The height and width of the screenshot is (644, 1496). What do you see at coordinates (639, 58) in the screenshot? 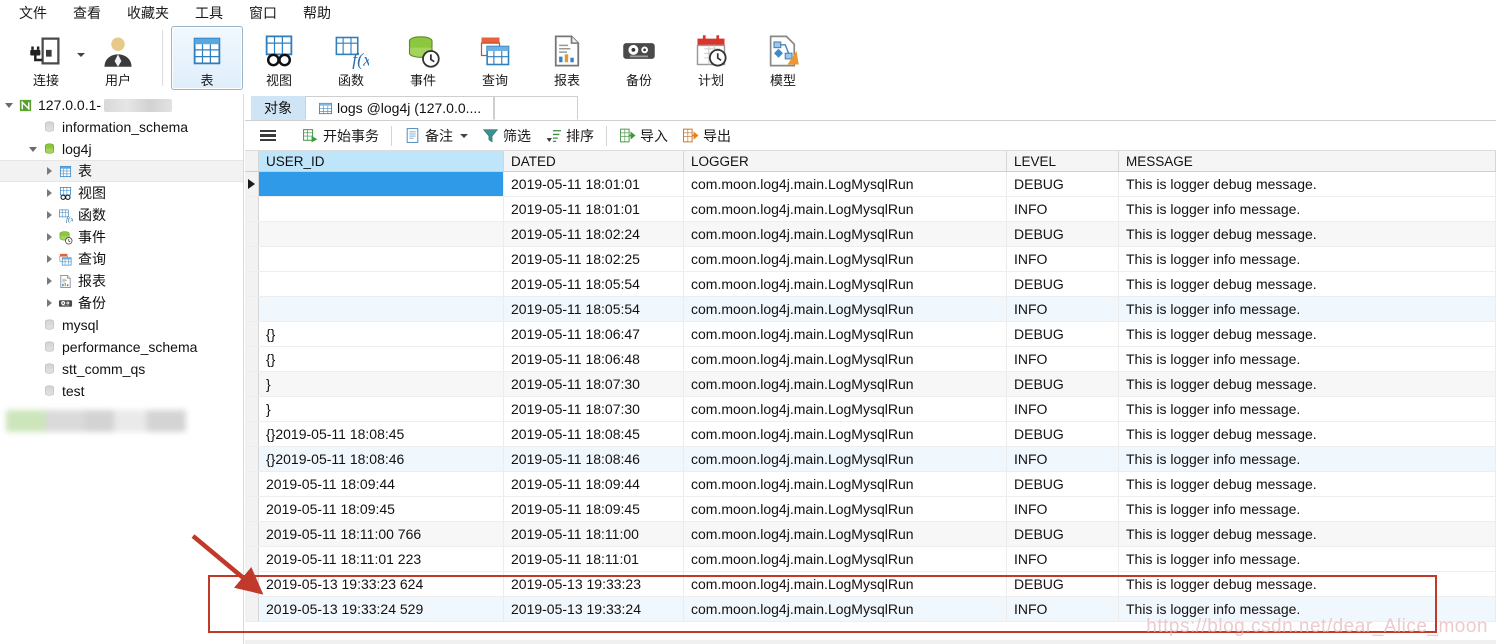
I see `ribbon-button-备份: 备份` at bounding box center [639, 58].